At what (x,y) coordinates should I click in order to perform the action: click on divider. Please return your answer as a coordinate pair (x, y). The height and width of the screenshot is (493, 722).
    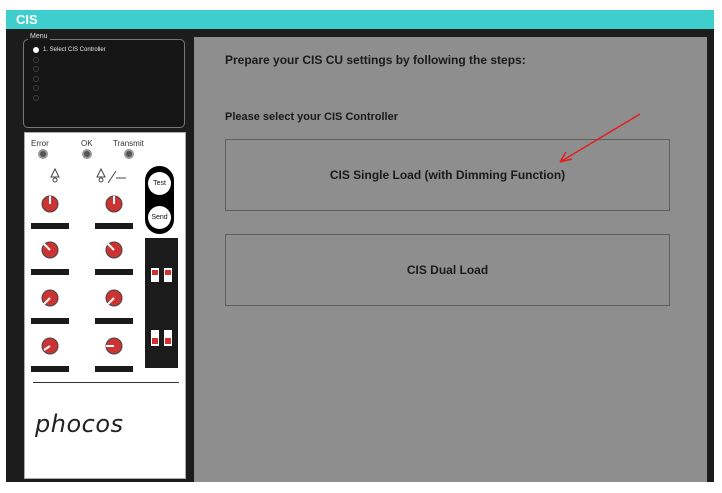
    Looking at the image, I should click on (106, 382).